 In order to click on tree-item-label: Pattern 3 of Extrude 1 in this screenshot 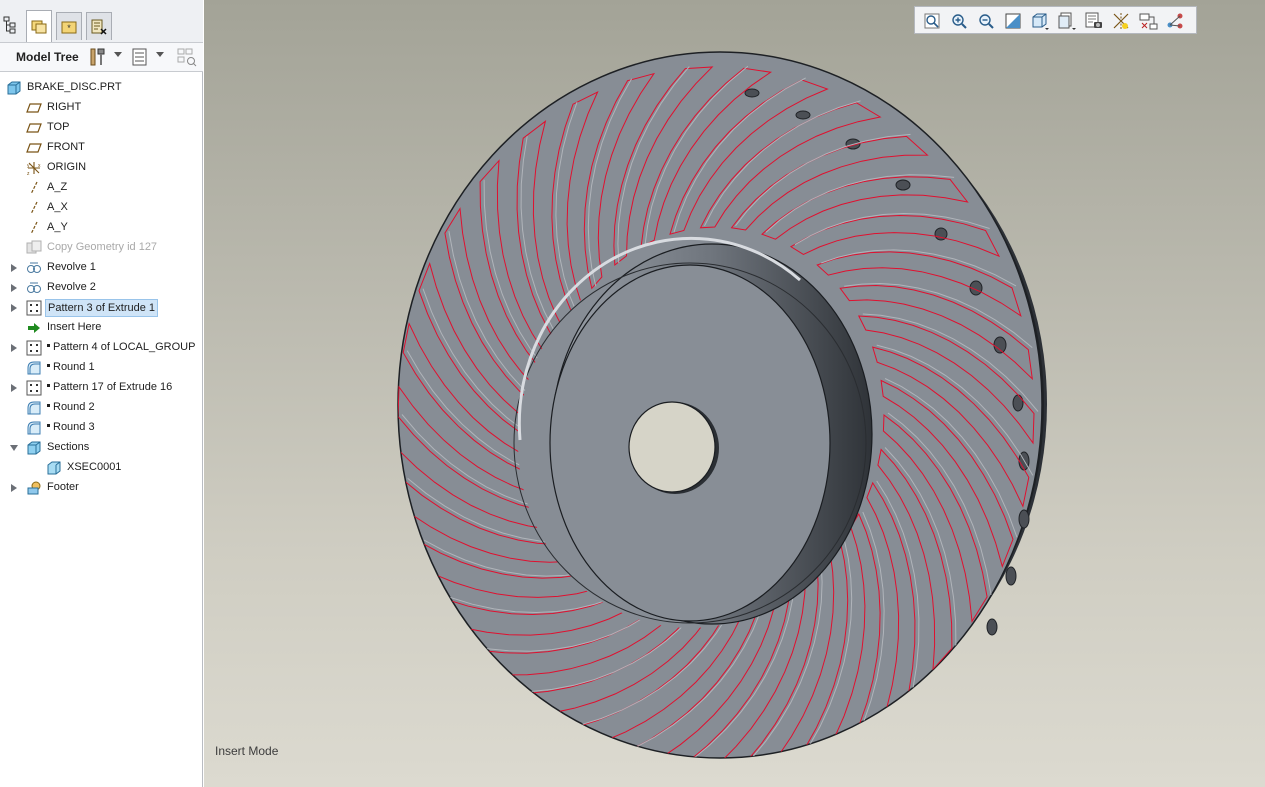, I will do `click(102, 308)`.